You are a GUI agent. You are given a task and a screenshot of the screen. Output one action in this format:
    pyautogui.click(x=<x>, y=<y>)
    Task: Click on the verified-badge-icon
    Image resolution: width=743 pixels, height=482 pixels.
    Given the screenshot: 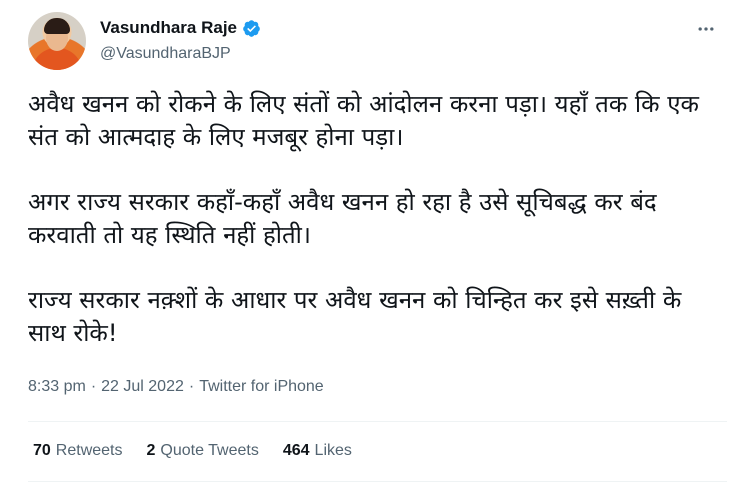 What is the action you would take?
    pyautogui.click(x=251, y=28)
    